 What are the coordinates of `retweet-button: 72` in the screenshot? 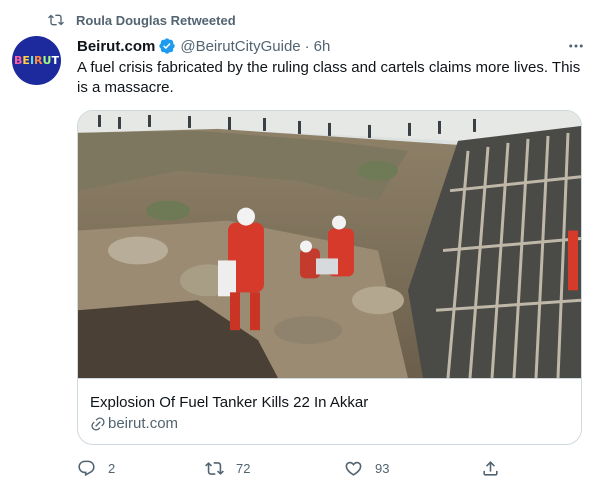 It's located at (227, 468).